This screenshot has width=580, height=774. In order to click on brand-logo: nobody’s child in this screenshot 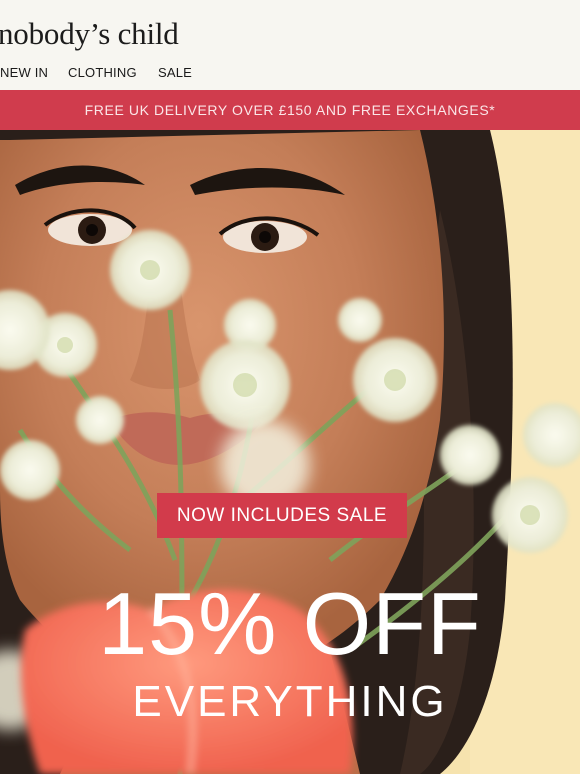, I will do `click(89, 34)`.